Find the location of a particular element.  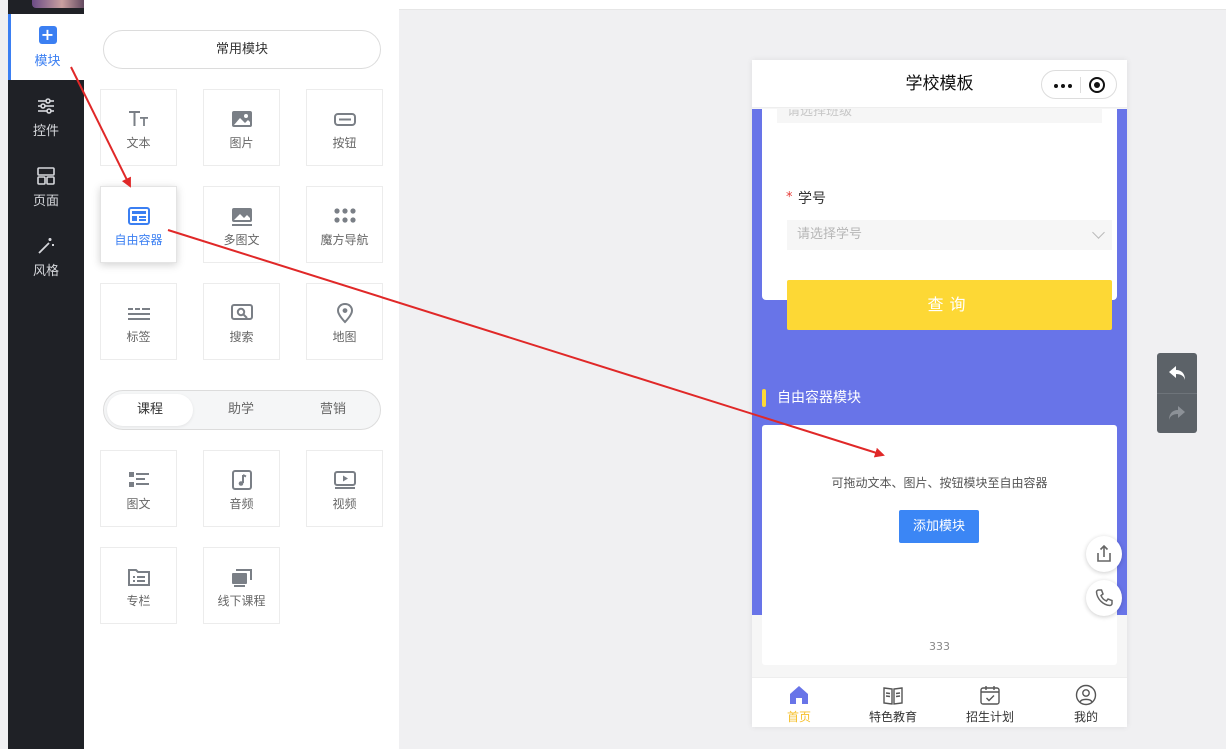

tab-label: 特色教育 is located at coordinates (892, 717).